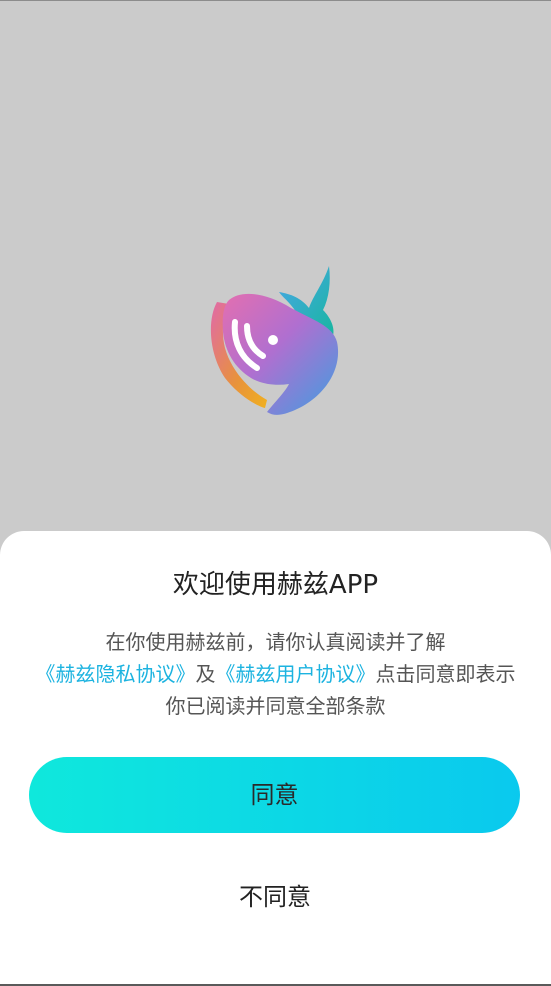 Image resolution: width=551 pixels, height=986 pixels. What do you see at coordinates (116, 674) in the screenshot?
I see `privacy-policy-link: 《赫兹隐私协议》` at bounding box center [116, 674].